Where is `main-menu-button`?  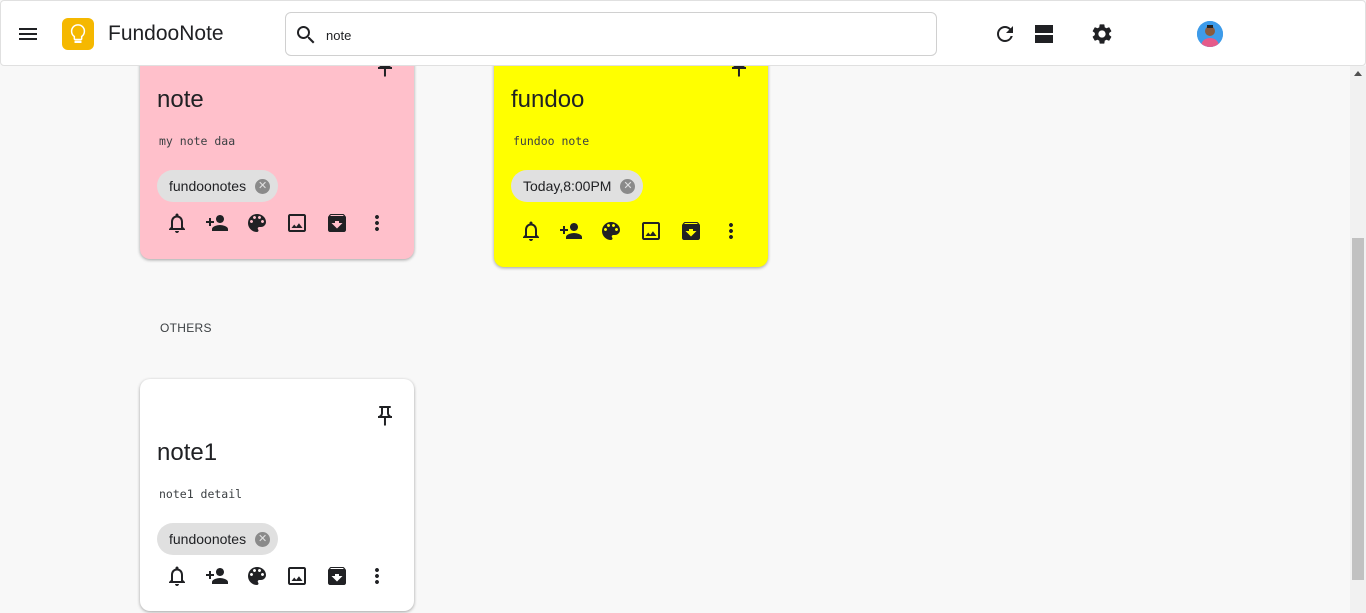
main-menu-button is located at coordinates (28, 34).